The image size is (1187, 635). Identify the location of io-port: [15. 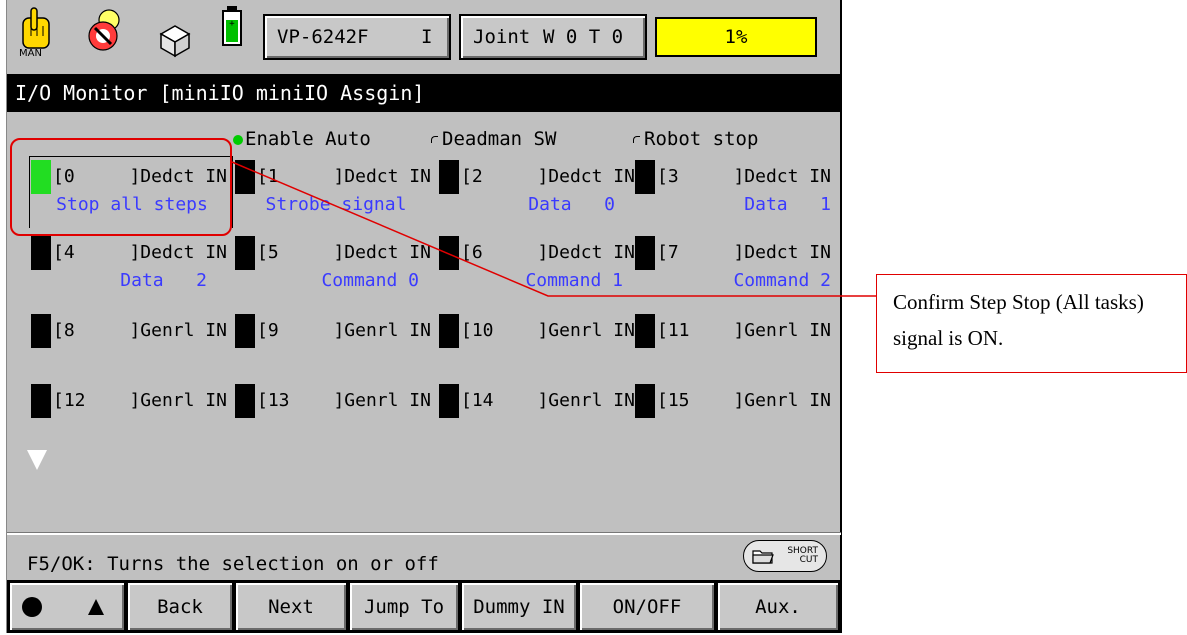
(673, 400).